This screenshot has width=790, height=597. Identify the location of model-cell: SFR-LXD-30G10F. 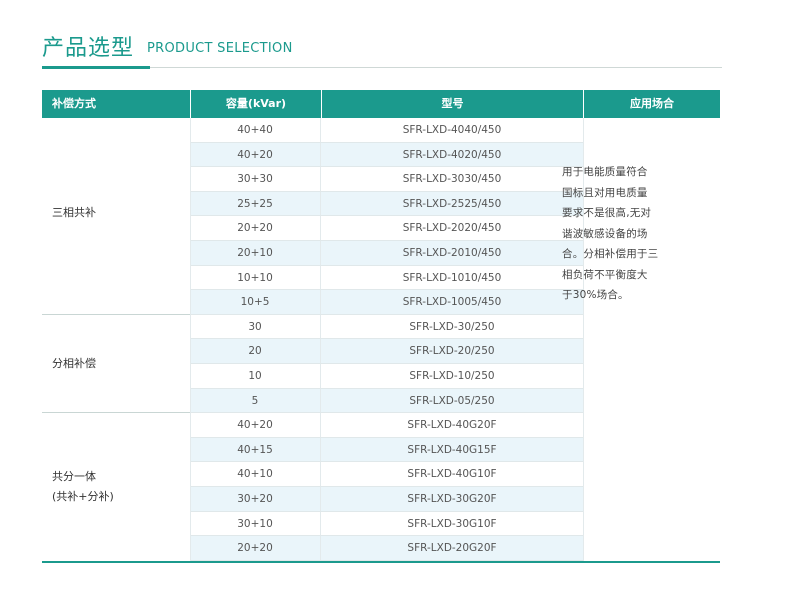
(452, 523).